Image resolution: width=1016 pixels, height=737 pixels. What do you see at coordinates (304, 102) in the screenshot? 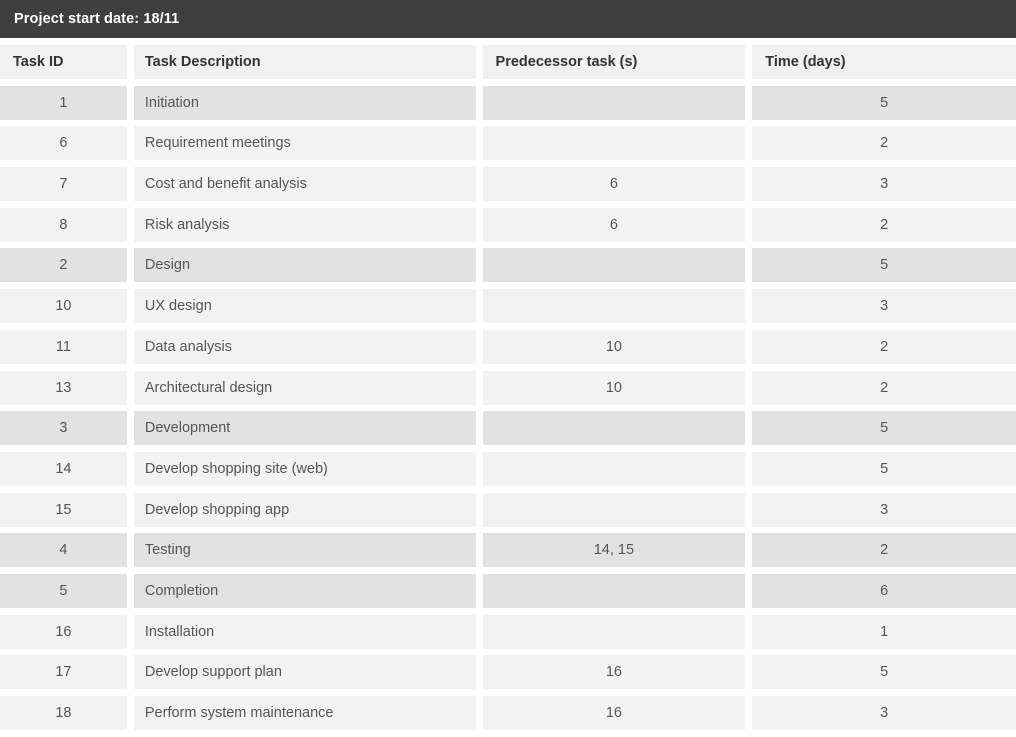
I see `task-description-cell: Initiation` at bounding box center [304, 102].